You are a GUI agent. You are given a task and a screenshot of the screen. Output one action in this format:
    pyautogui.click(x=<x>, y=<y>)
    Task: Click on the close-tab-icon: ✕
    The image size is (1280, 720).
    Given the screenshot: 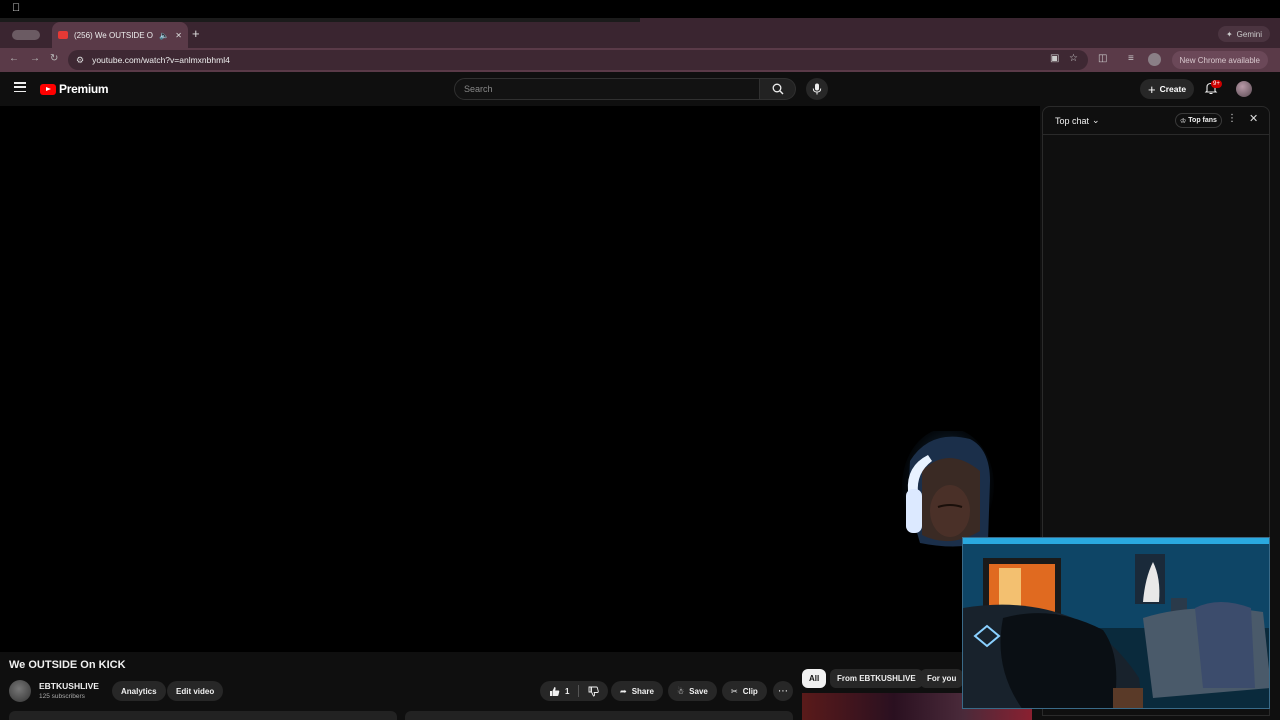 What is the action you would take?
    pyautogui.click(x=178, y=35)
    